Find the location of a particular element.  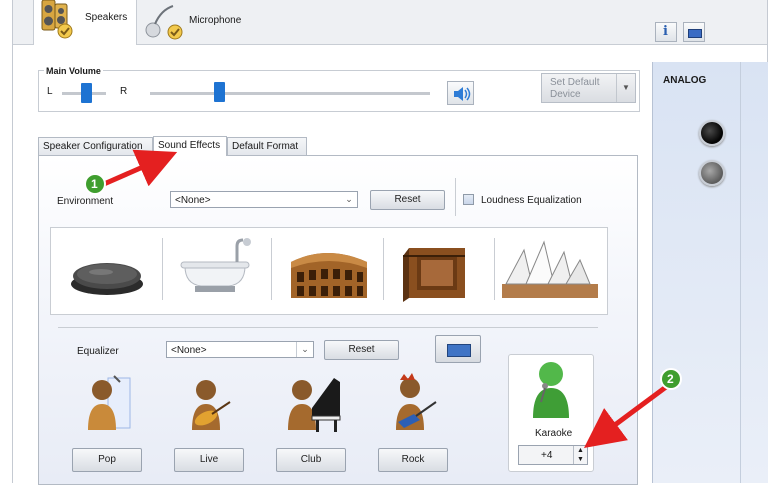

window-left-border is located at coordinates (12, 241).